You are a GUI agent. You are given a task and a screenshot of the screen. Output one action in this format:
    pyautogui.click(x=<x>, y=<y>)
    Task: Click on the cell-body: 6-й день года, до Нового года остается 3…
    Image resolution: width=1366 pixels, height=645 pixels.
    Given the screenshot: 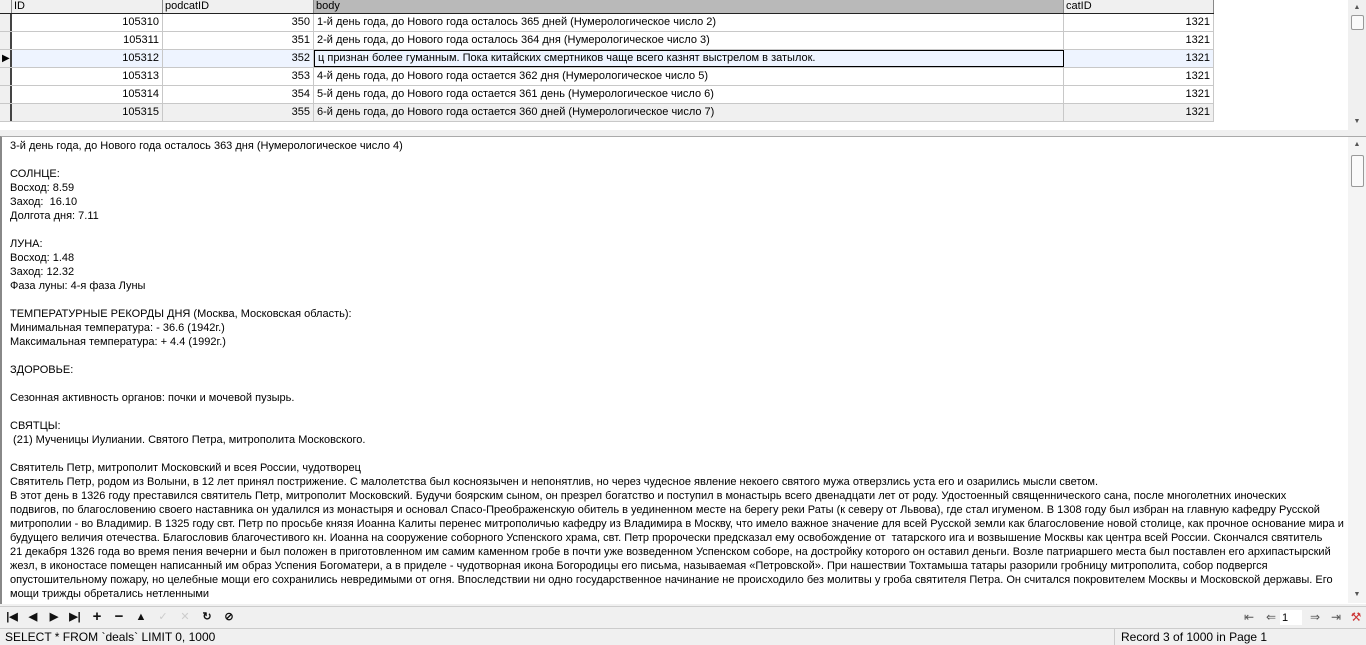 What is the action you would take?
    pyautogui.click(x=689, y=112)
    